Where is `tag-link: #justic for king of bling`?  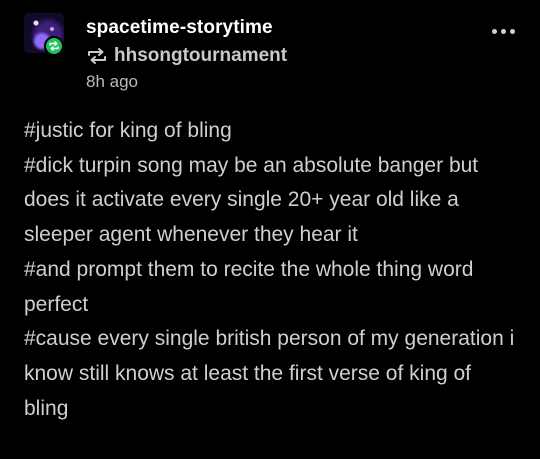 tag-link: #justic for king of bling is located at coordinates (272, 131).